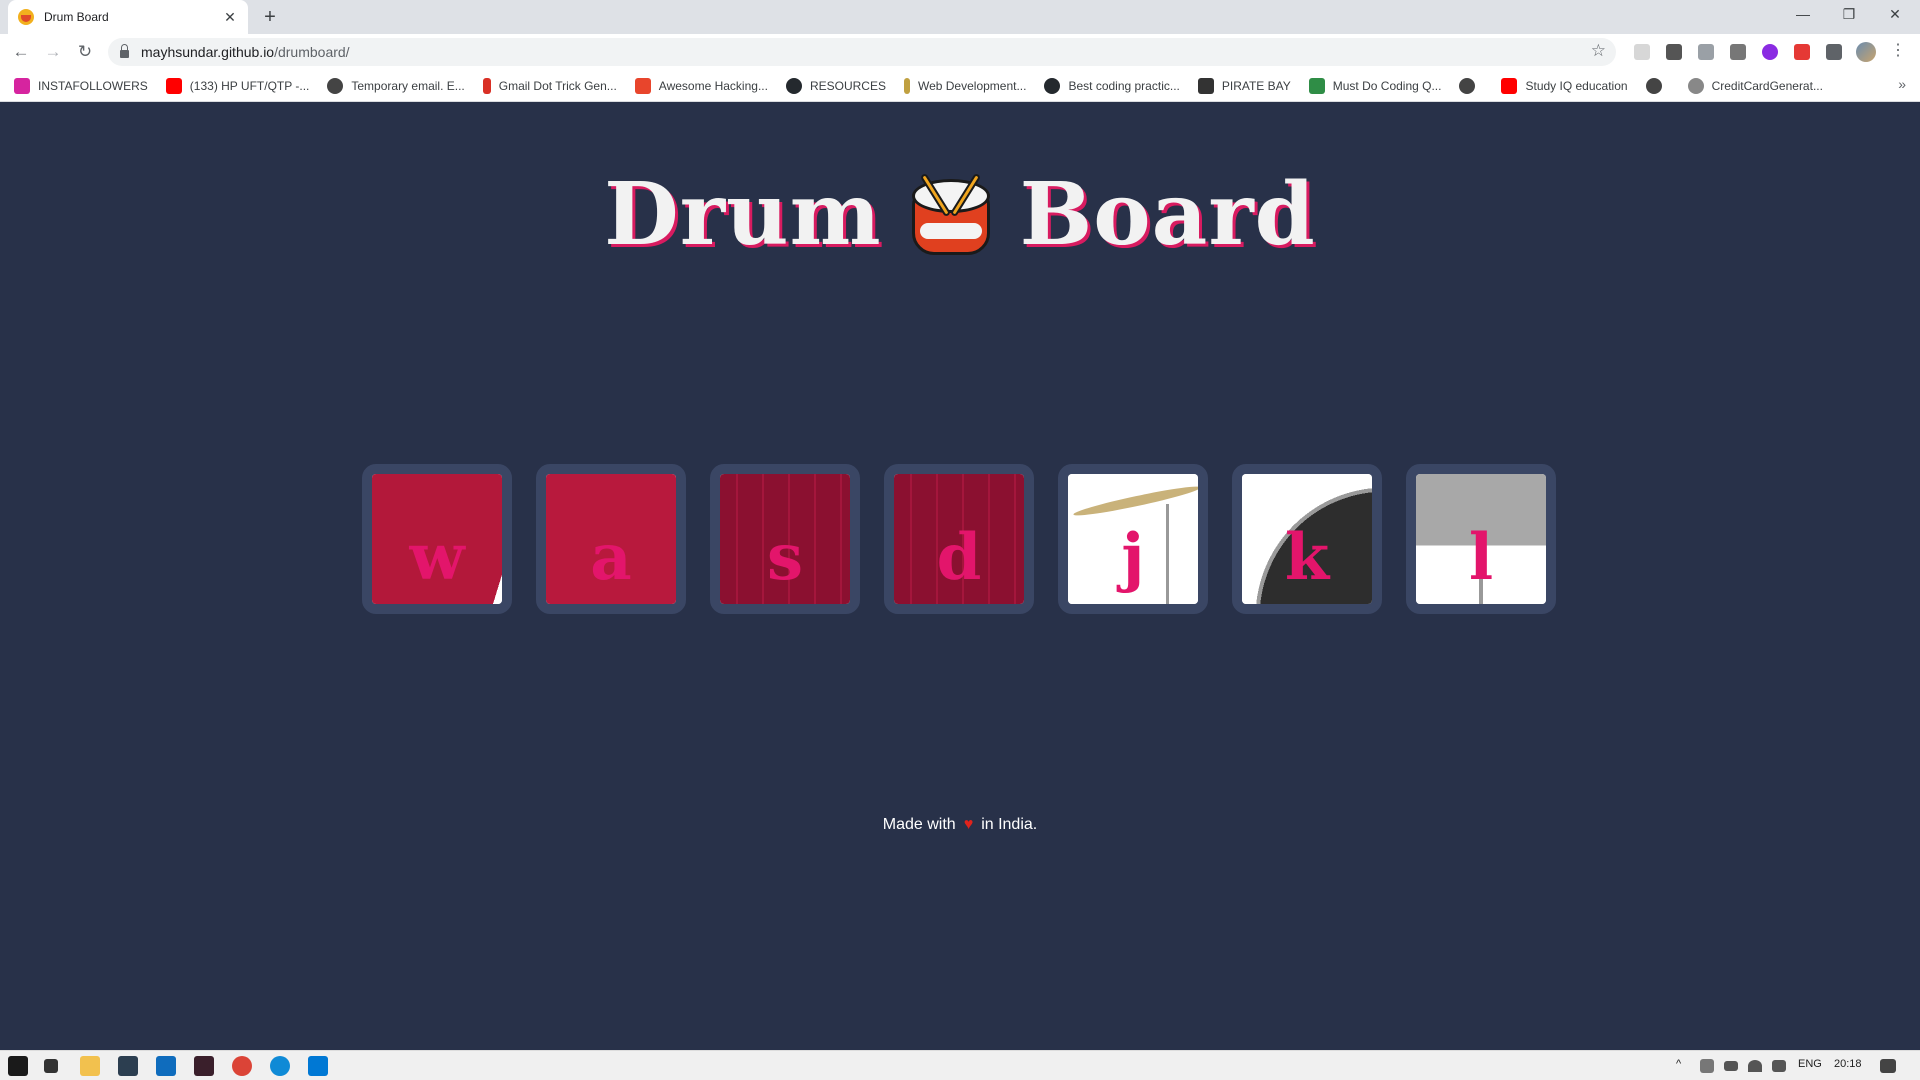 The image size is (1920, 1080). What do you see at coordinates (208, 52) in the screenshot?
I see `url-host: mayhsundar.github.io` at bounding box center [208, 52].